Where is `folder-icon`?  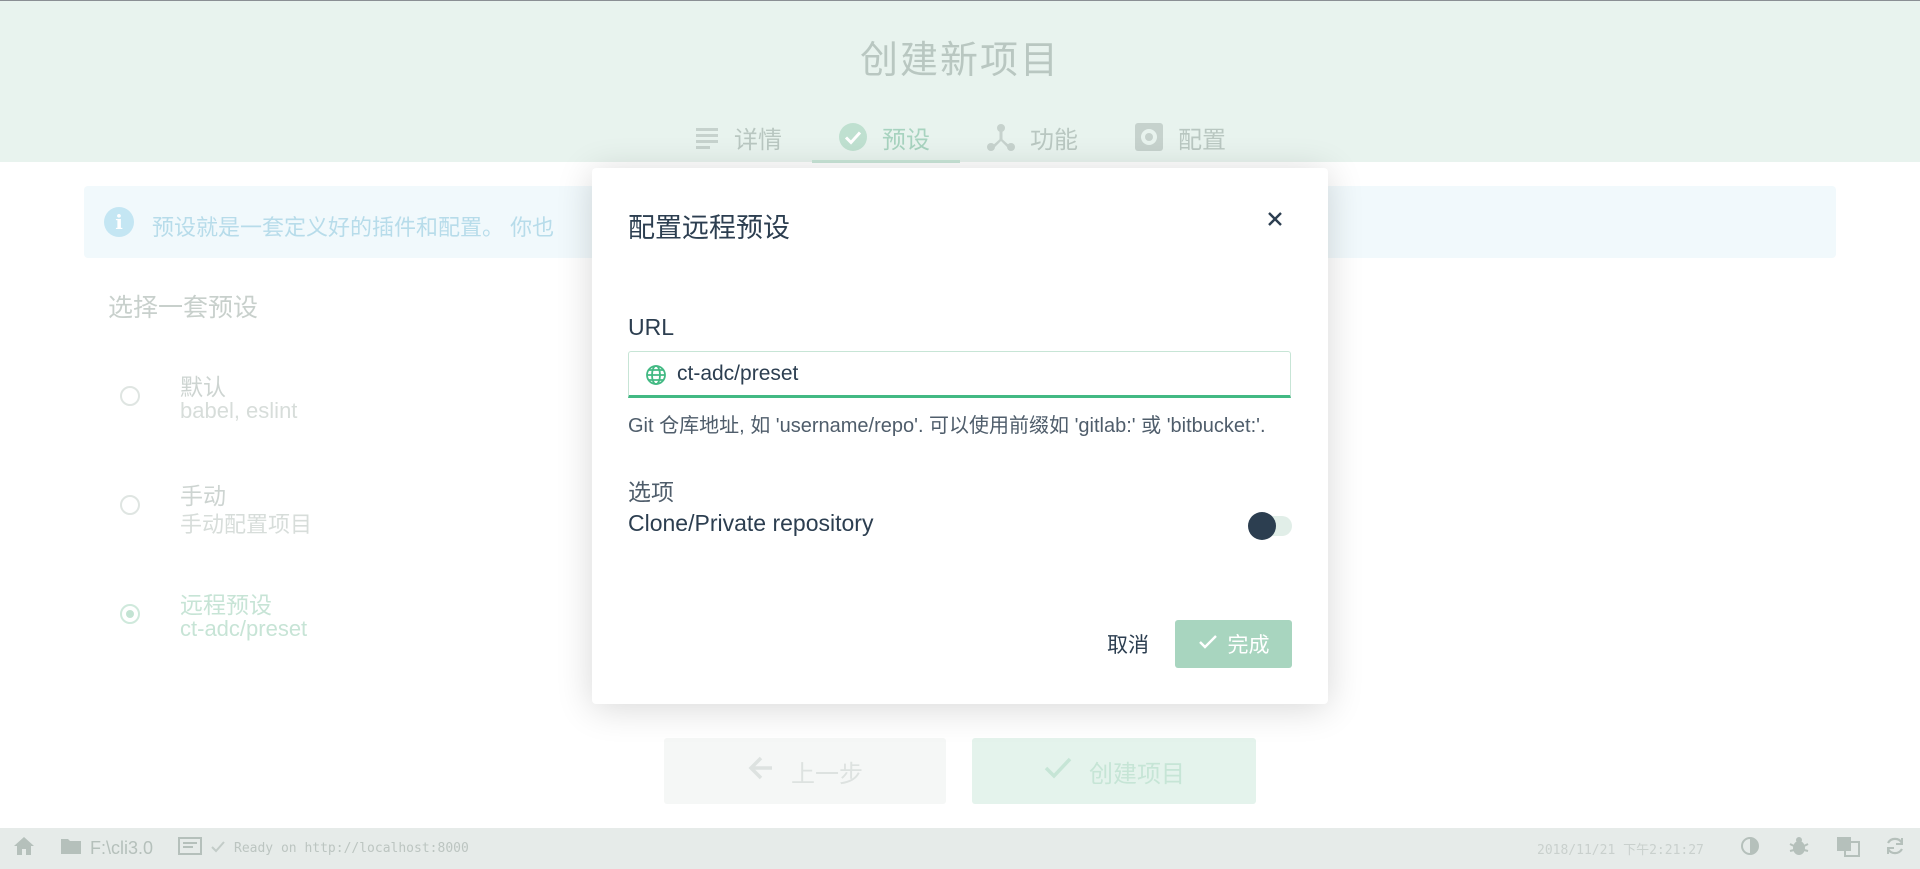
folder-icon is located at coordinates (71, 848).